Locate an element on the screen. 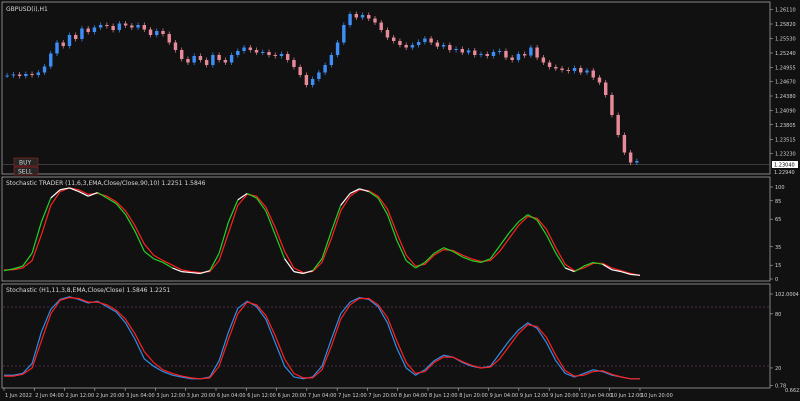 The width and height of the screenshot is (800, 401). time-tick-label: 2 Jun 04:00 is located at coordinates (49, 396).